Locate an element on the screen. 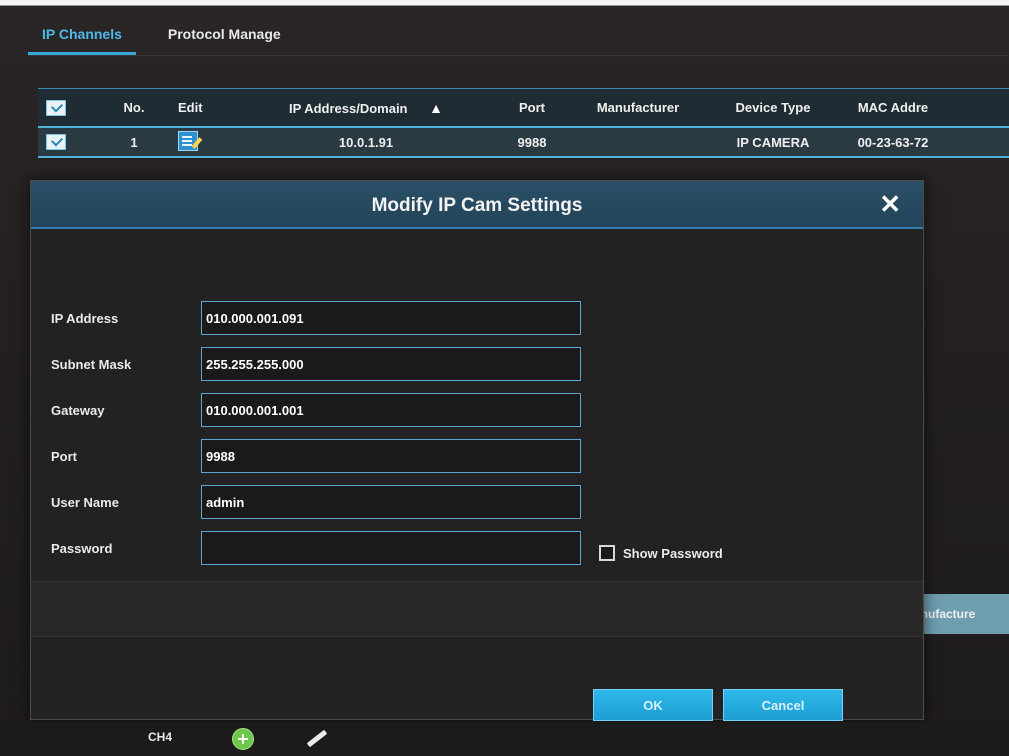  sort-up-icon: ▲ is located at coordinates (436, 108).